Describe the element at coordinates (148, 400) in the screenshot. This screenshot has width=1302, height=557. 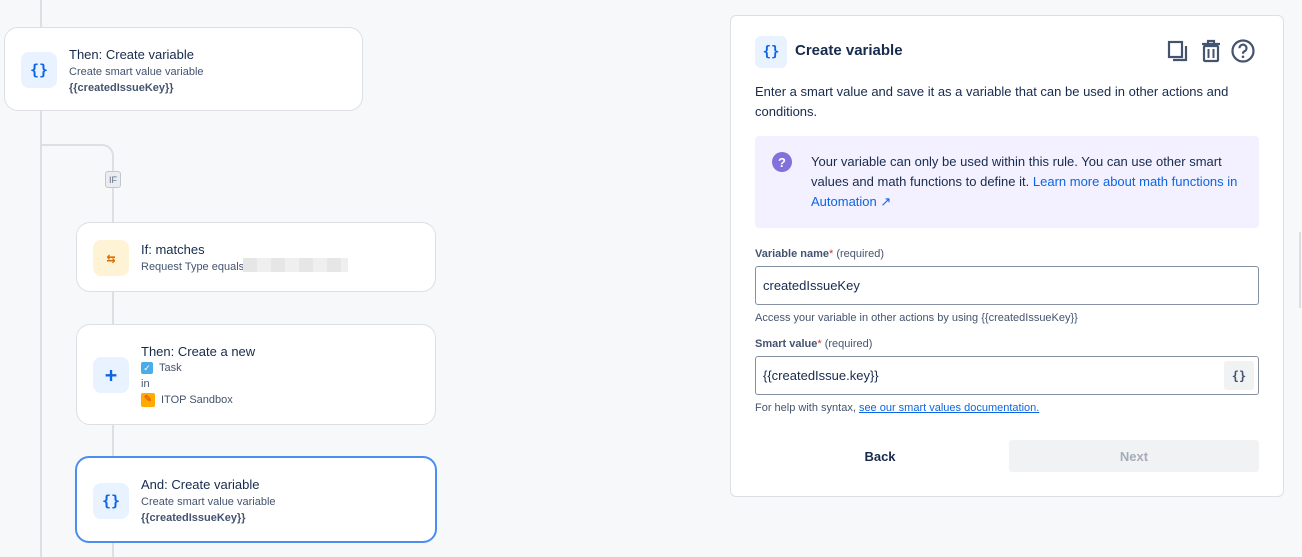
I see `project-icon: ✎` at that location.